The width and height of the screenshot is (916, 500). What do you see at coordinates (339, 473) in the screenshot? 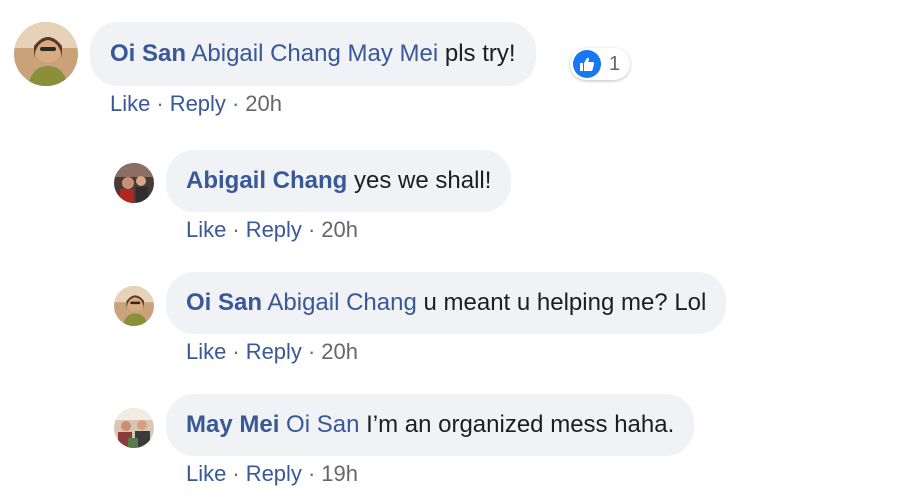
I see `timestamp: 19h` at bounding box center [339, 473].